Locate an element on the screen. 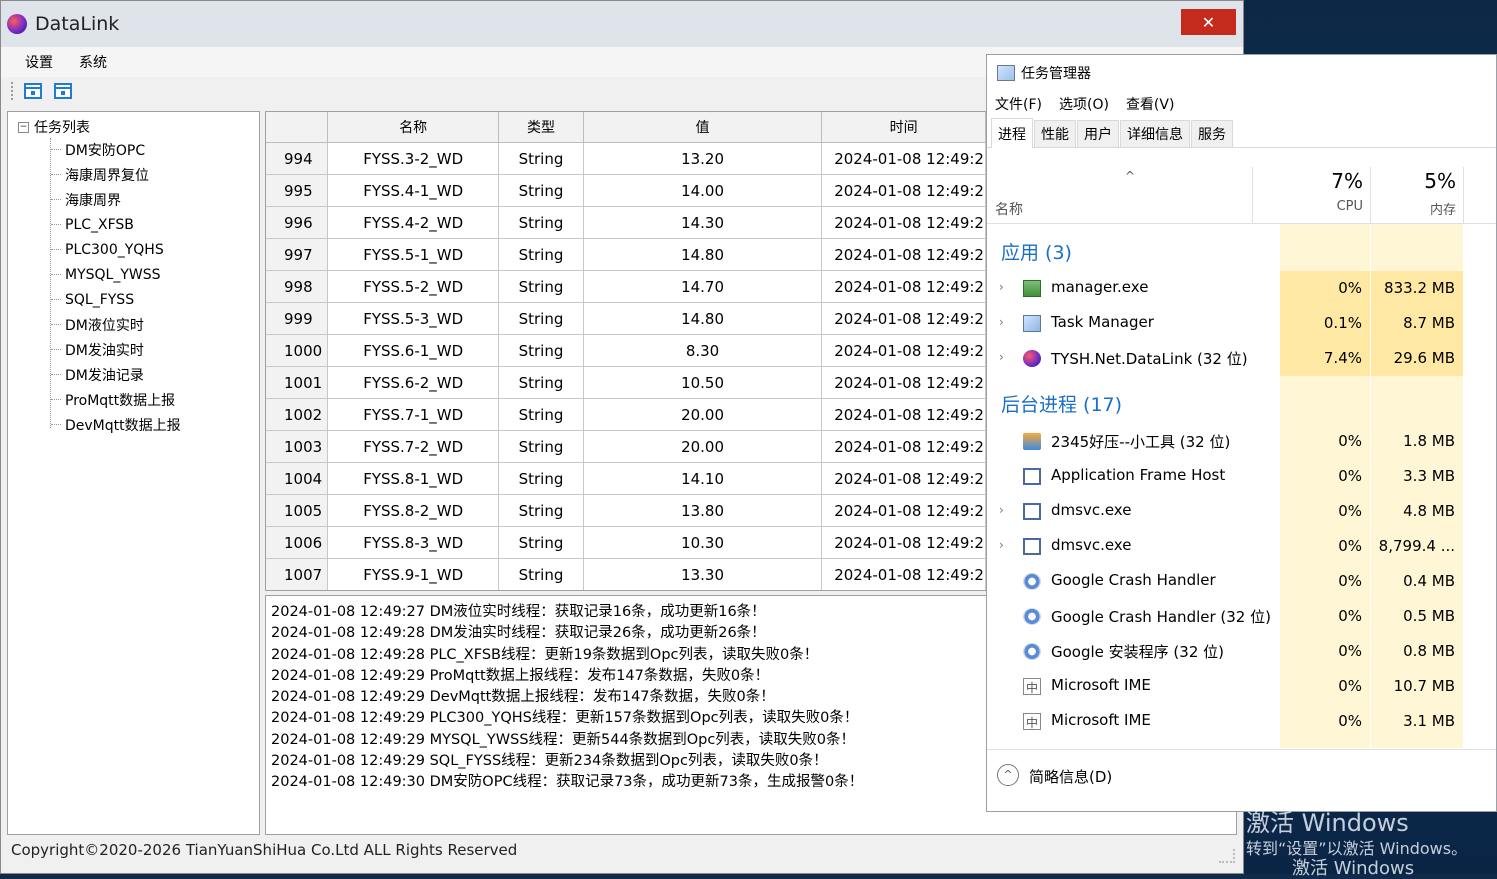 This screenshot has width=1497, height=879. close-button: ✕ is located at coordinates (1208, 22).